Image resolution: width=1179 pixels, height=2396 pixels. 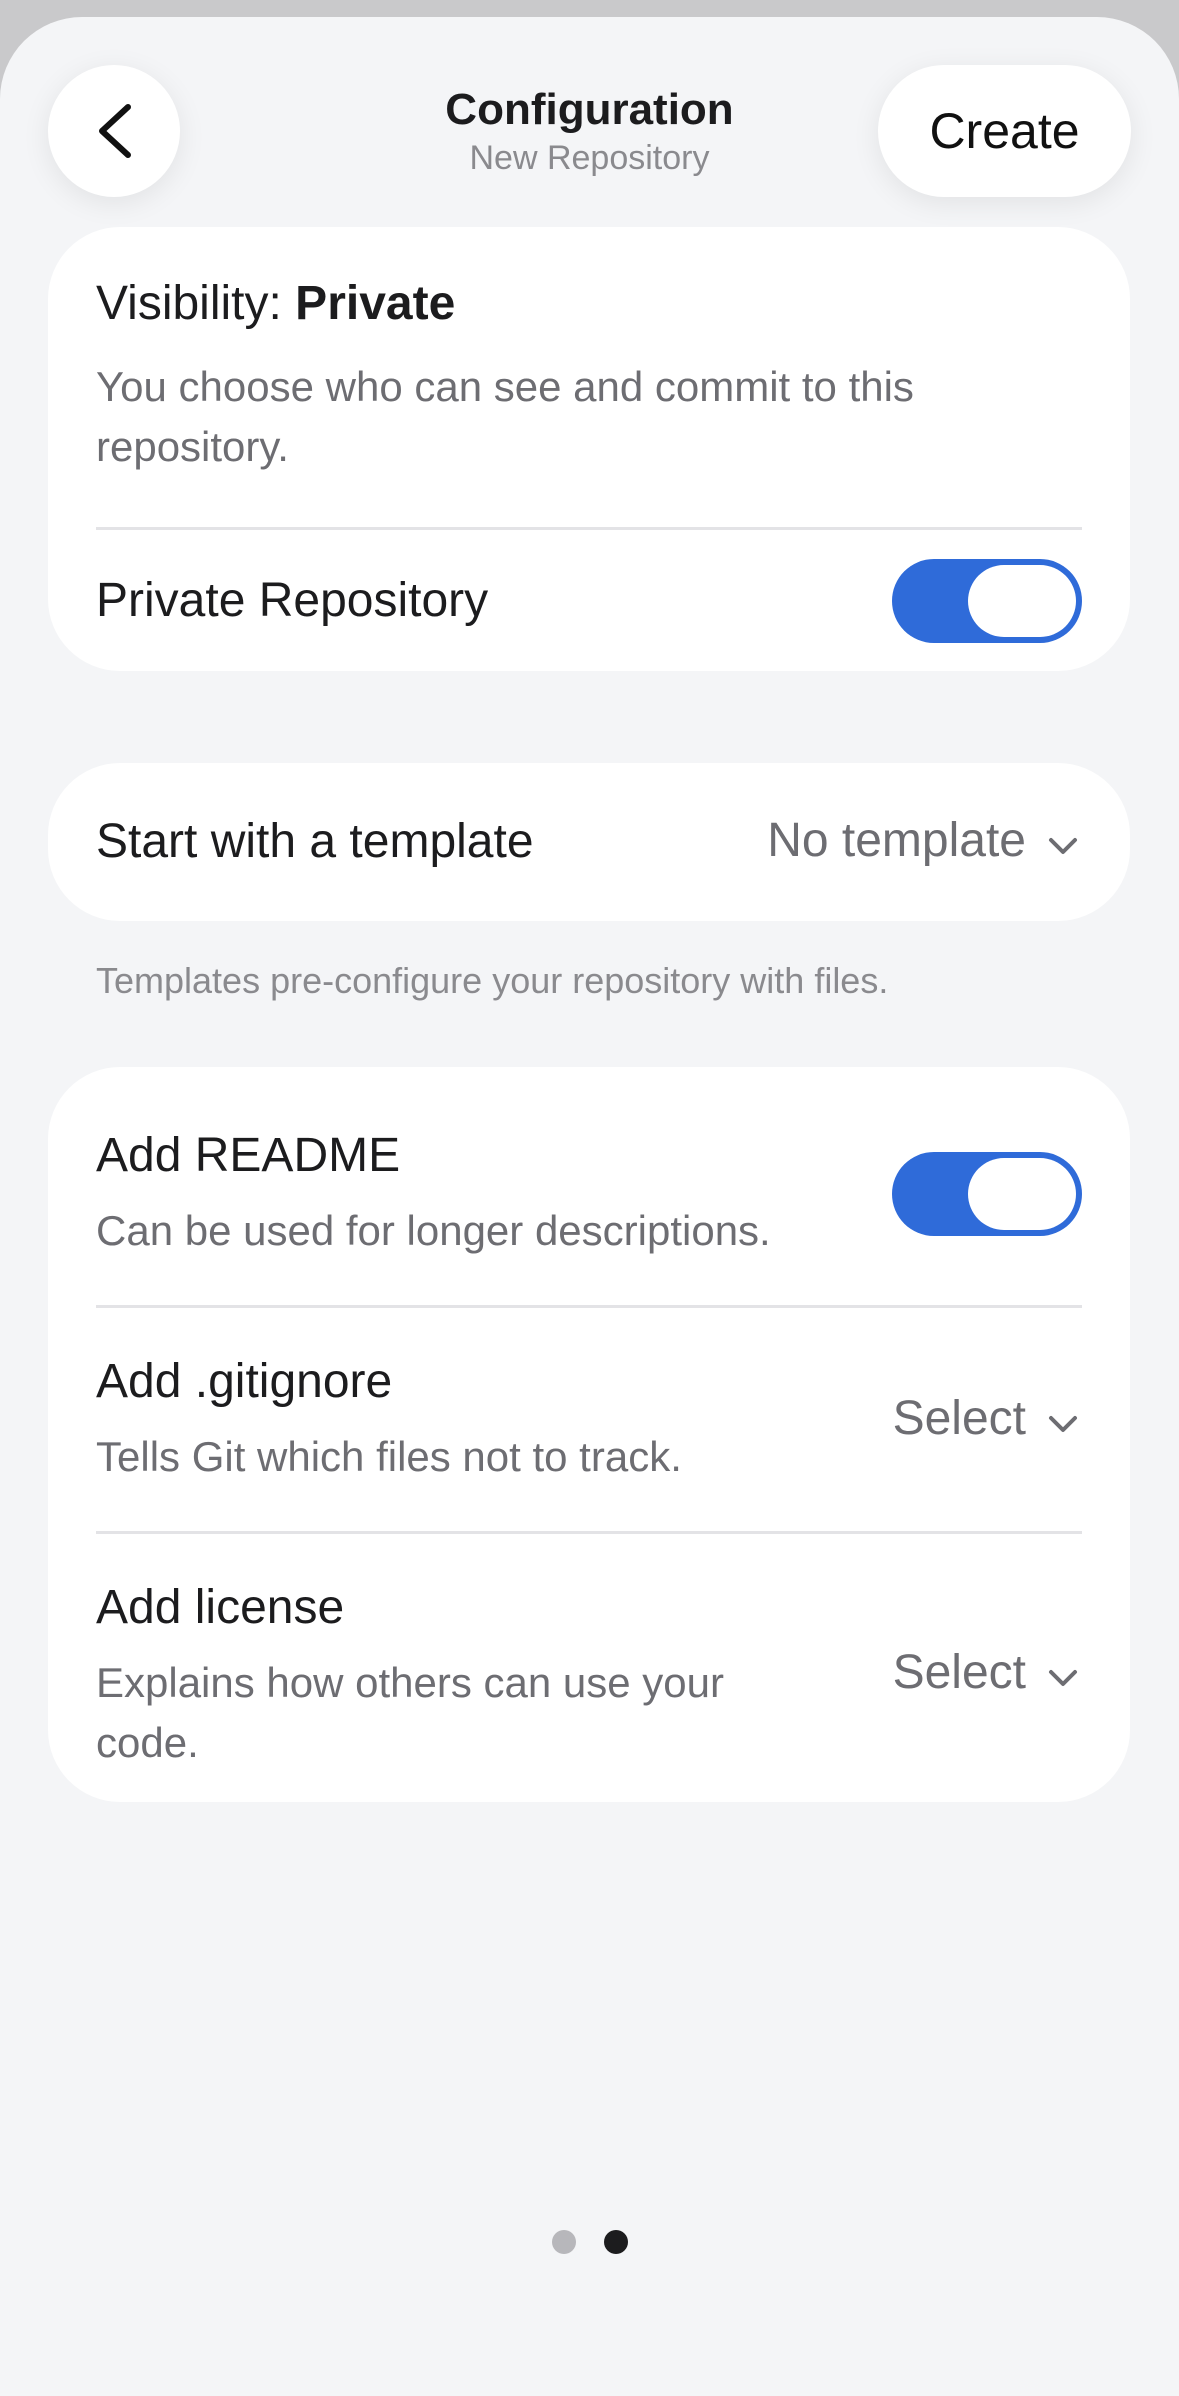 I want to click on header-titles: Configuration New Repository, so click(x=589, y=131).